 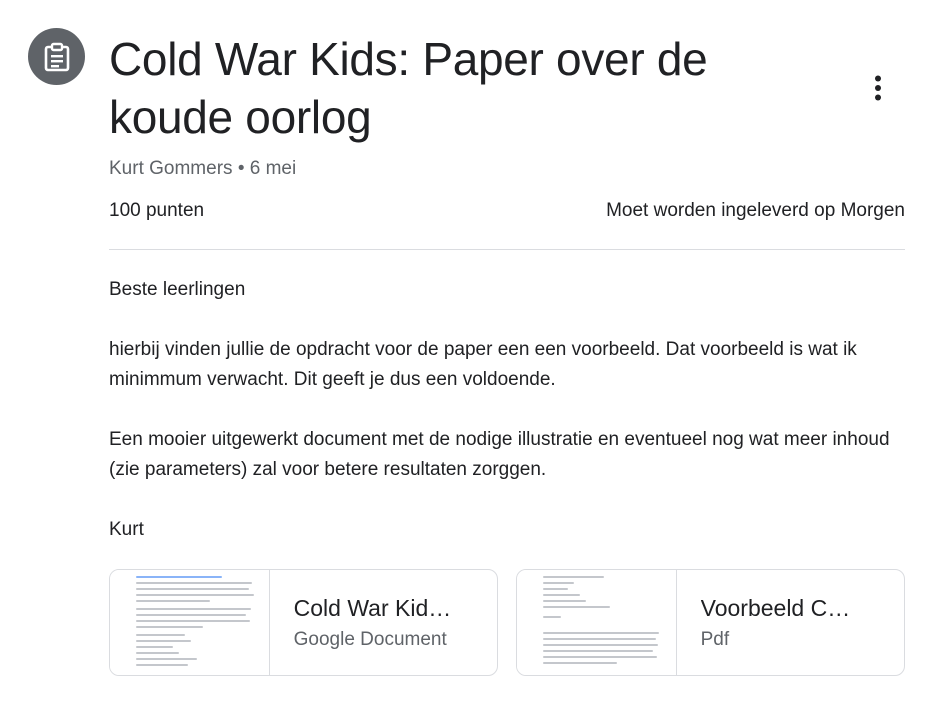 I want to click on more-options-button, so click(x=878, y=88).